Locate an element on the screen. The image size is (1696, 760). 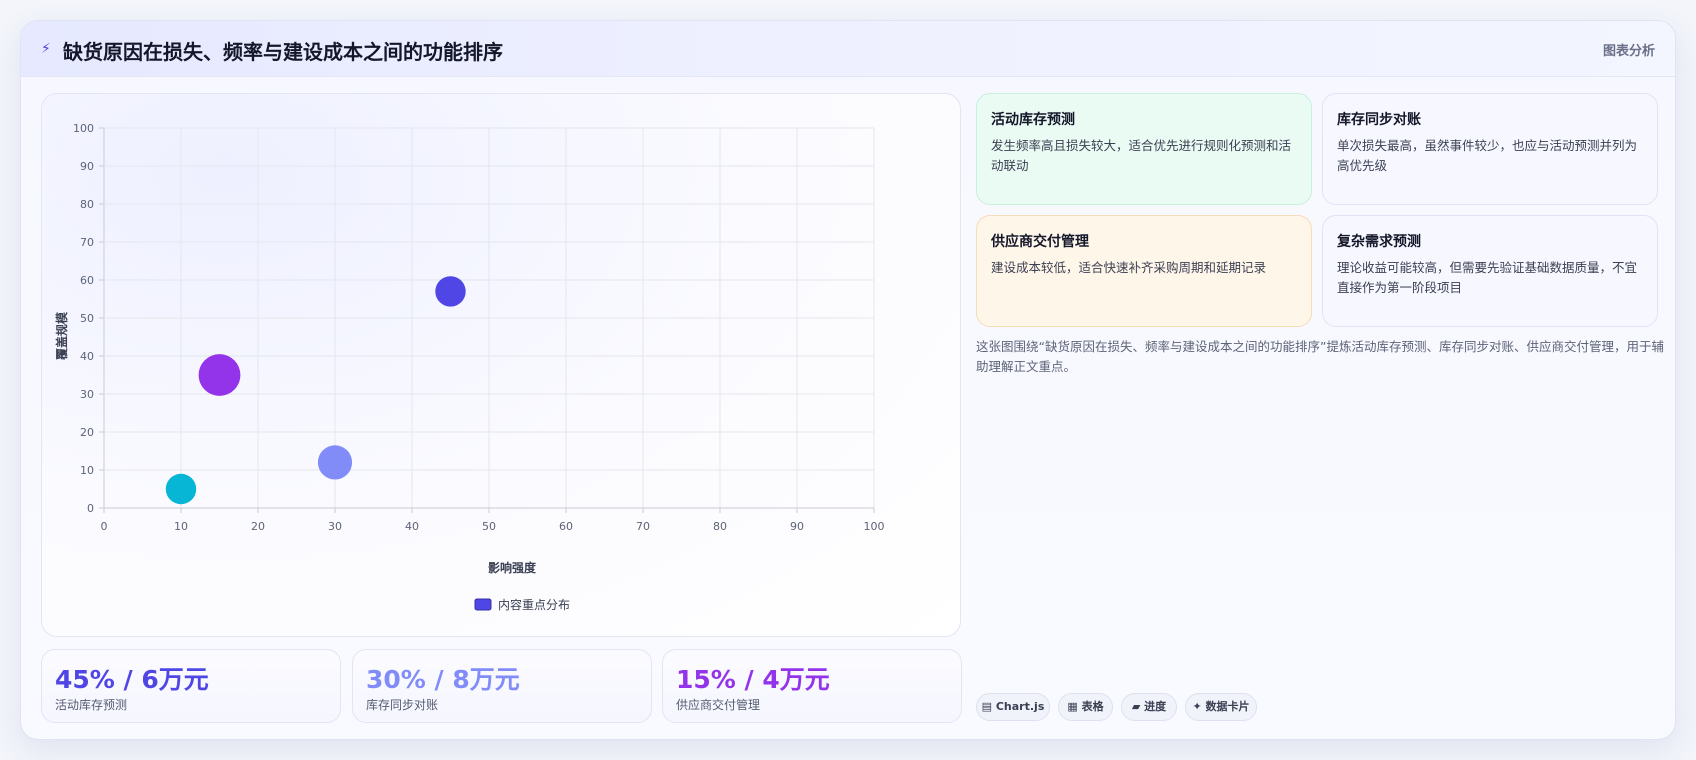
chip-data-card: ✦ 数据卡片 is located at coordinates (1221, 707).